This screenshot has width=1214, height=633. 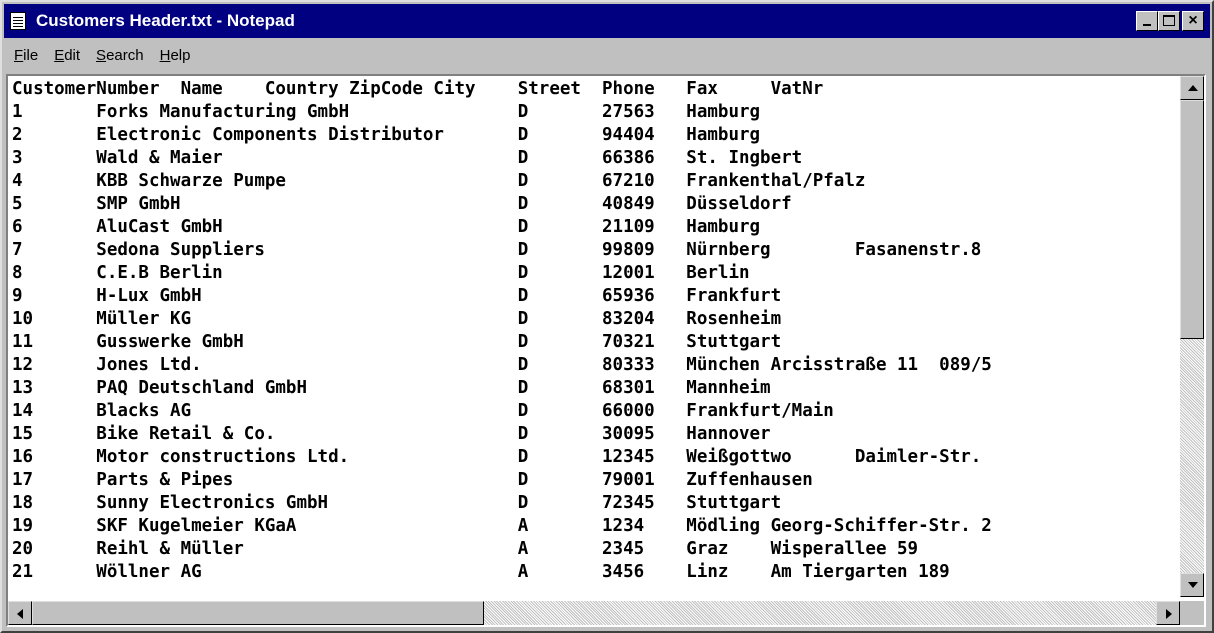 I want to click on menu-bar: File Edit Search Help, so click(x=607, y=56).